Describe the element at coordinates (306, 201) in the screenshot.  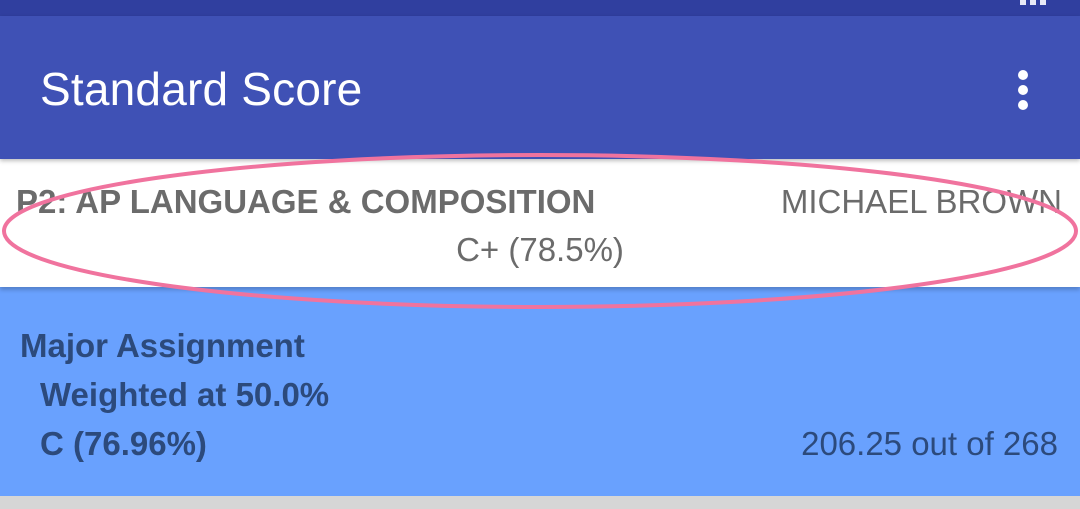
I see `course-name: P2: AP LANGUAGE & COMPOSITION` at that location.